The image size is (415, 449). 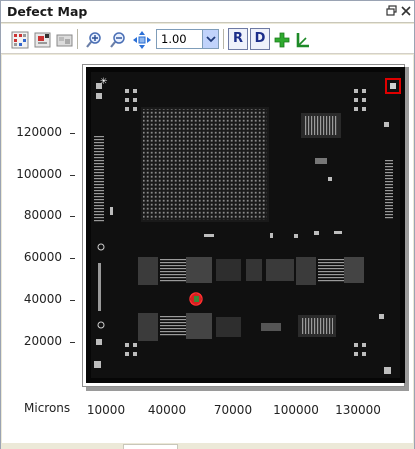 I want to click on defect-filter-icon, so click(x=42, y=39).